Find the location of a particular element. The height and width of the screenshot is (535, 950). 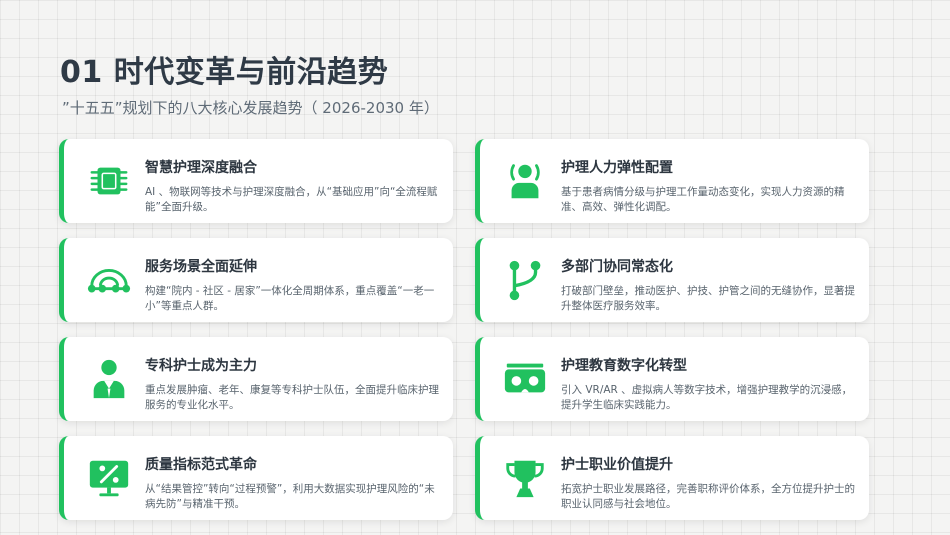

card-title: 护理教育数字化转型 is located at coordinates (624, 366).